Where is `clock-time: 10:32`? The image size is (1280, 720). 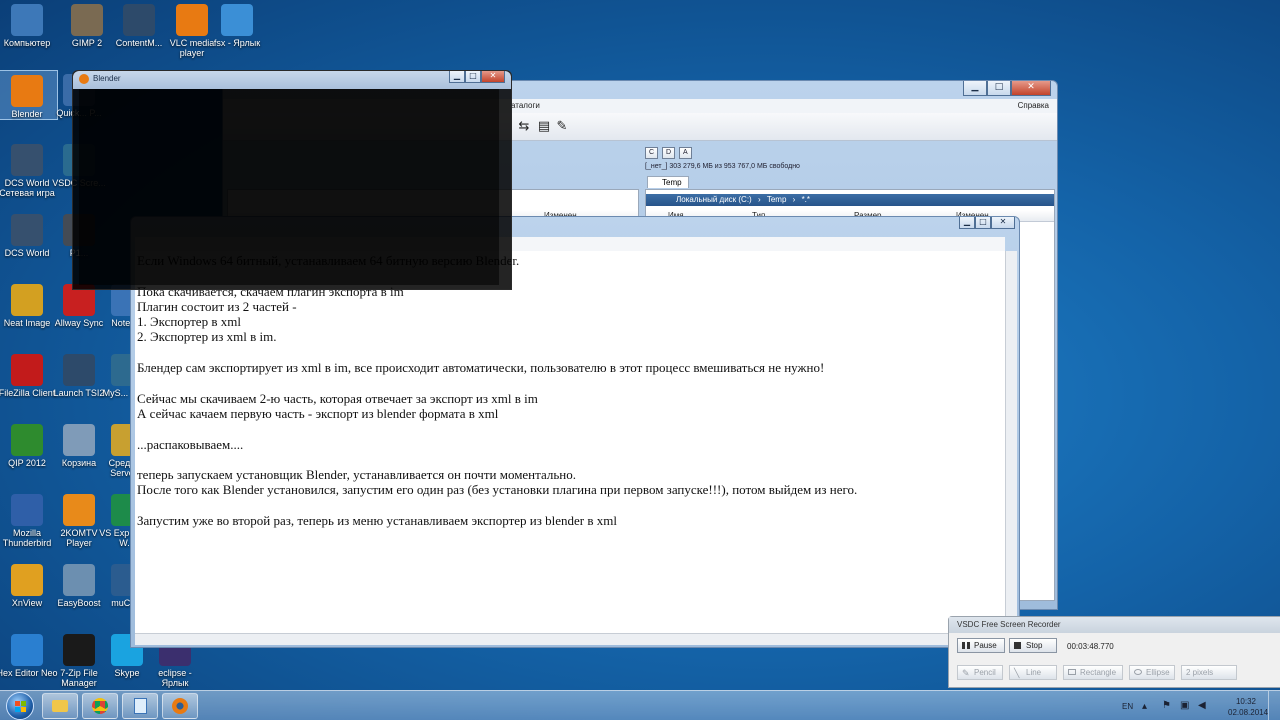
clock-time: 10:32 is located at coordinates (1246, 701).